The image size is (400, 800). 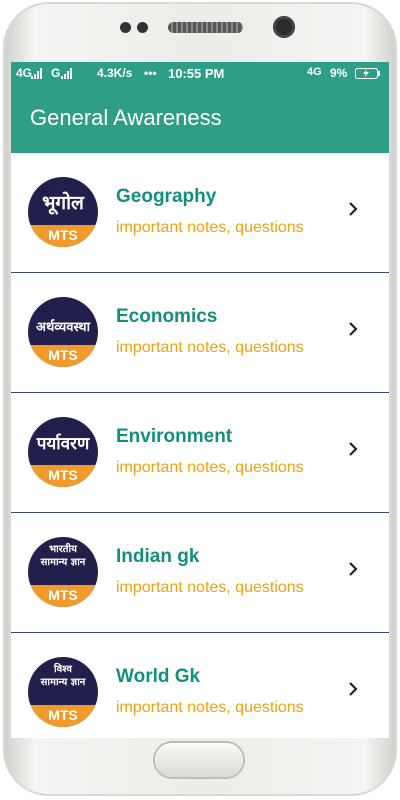 I want to click on network-type: 4G, so click(x=314, y=72).